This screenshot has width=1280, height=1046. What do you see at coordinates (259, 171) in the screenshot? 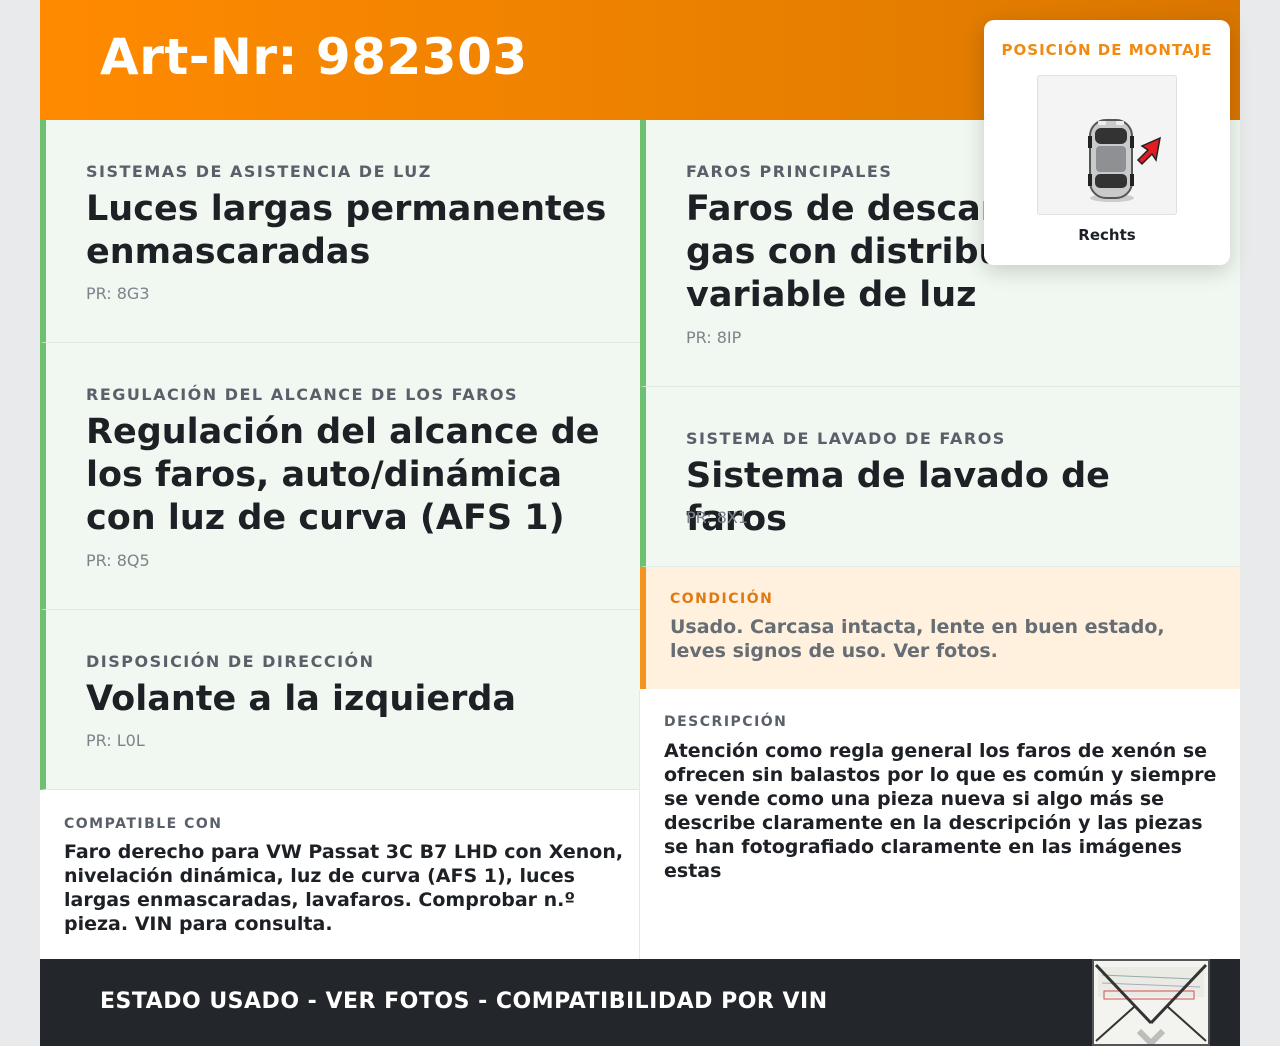
I see `feature-category: SISTEMAS DE ASISTENCIA DE LUZ` at bounding box center [259, 171].